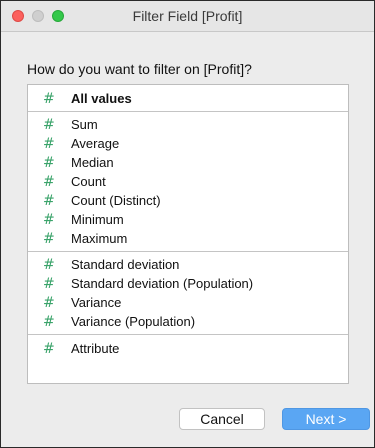  Describe the element at coordinates (188, 238) in the screenshot. I see `list-item-maximum: # Maximum` at that location.